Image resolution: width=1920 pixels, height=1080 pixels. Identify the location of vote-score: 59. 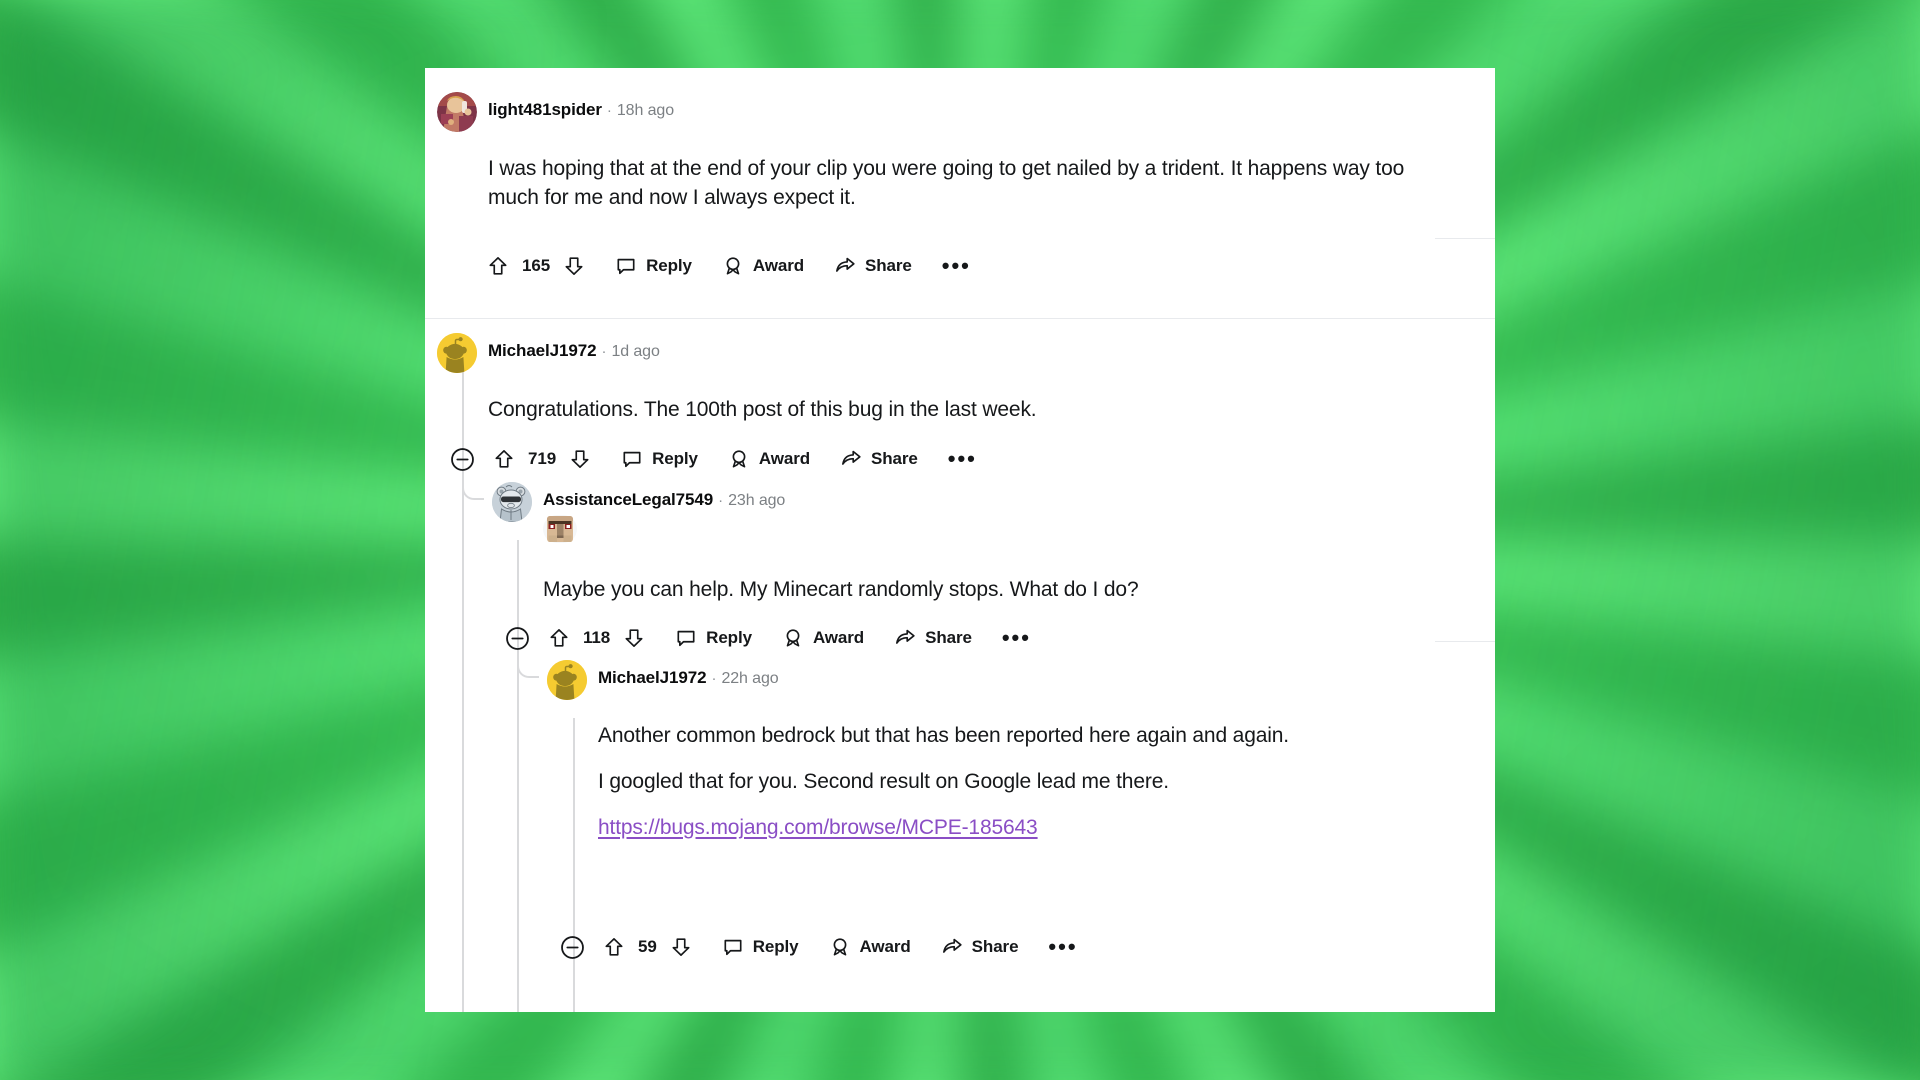
(647, 946).